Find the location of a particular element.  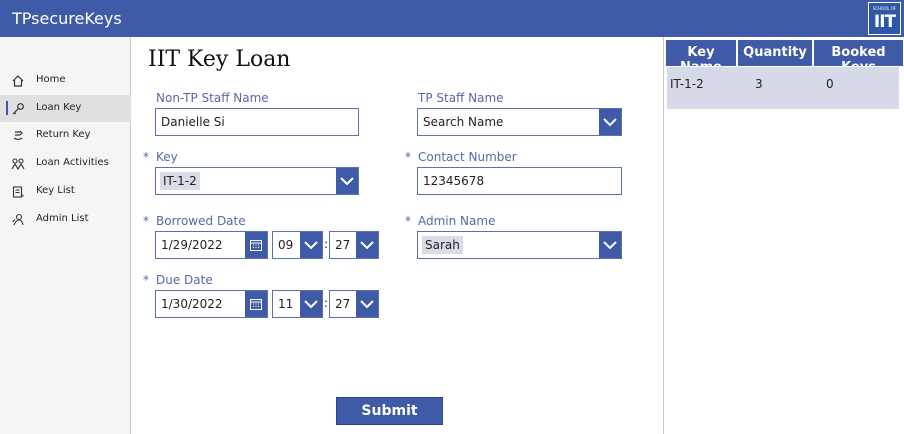

tp-staff-label: TP Staff Name is located at coordinates (461, 98).